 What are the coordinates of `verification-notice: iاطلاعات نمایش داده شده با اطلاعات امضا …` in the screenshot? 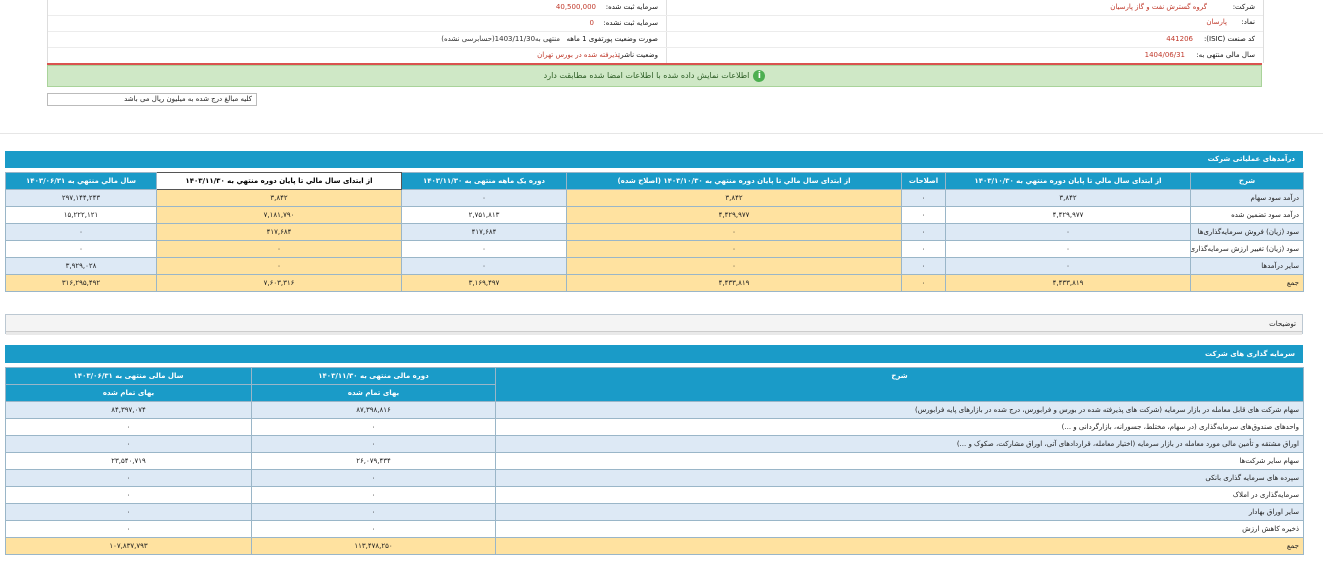 It's located at (654, 76).